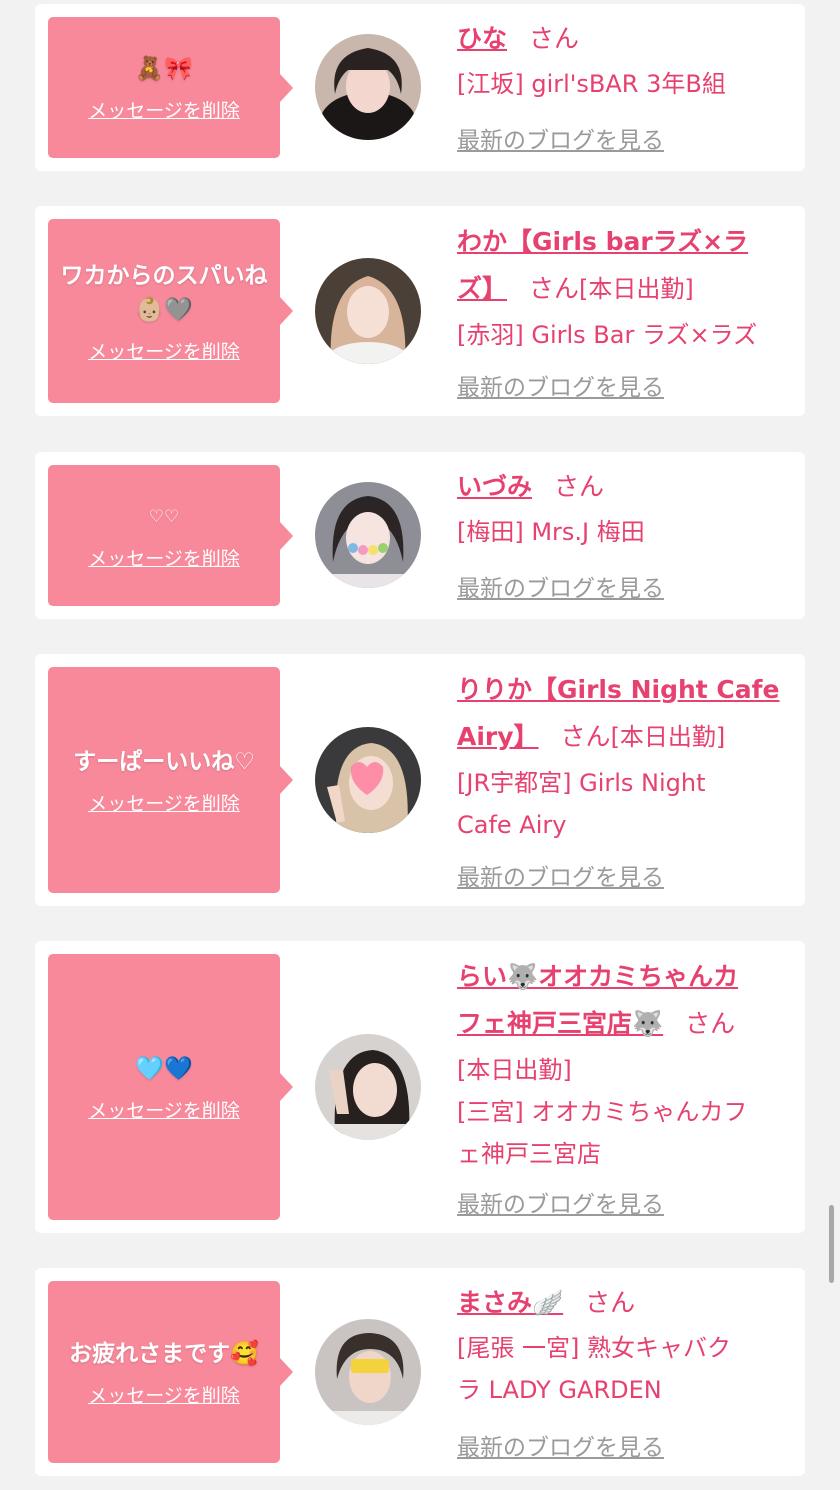 The width and height of the screenshot is (840, 1490). What do you see at coordinates (170, 1087) in the screenshot?
I see `message-bubble: 🩵💙 メッセージを削除` at bounding box center [170, 1087].